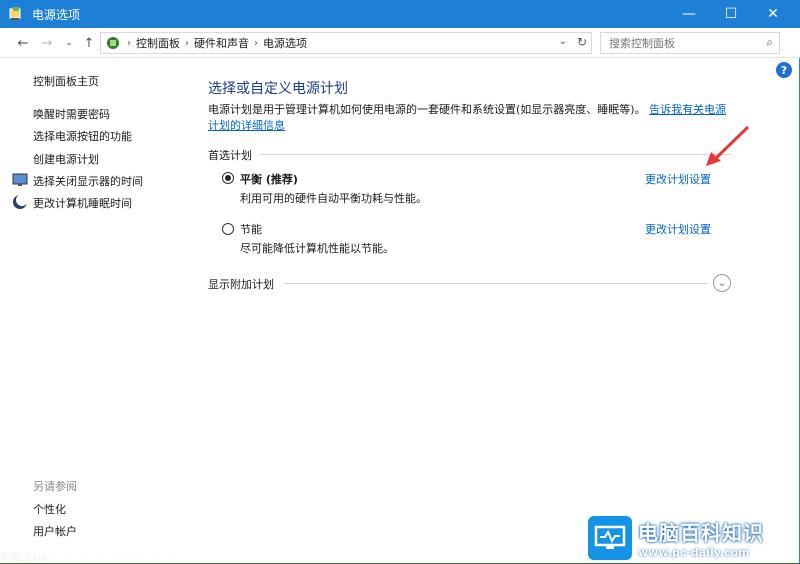 Image resolution: width=800 pixels, height=564 pixels. I want to click on watermark-cn: 电脑百科知识, so click(701, 532).